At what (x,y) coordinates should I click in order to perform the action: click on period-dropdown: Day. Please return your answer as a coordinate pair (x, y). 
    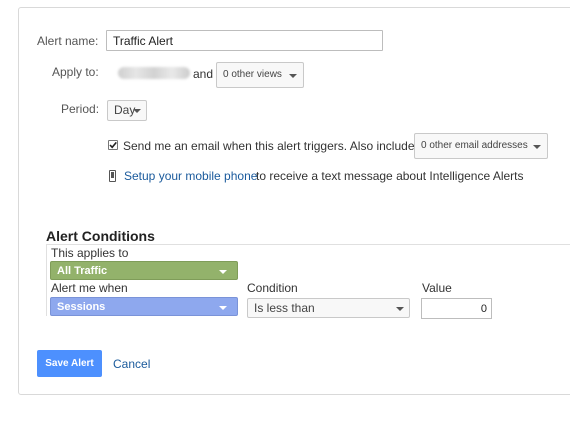
    Looking at the image, I should click on (127, 110).